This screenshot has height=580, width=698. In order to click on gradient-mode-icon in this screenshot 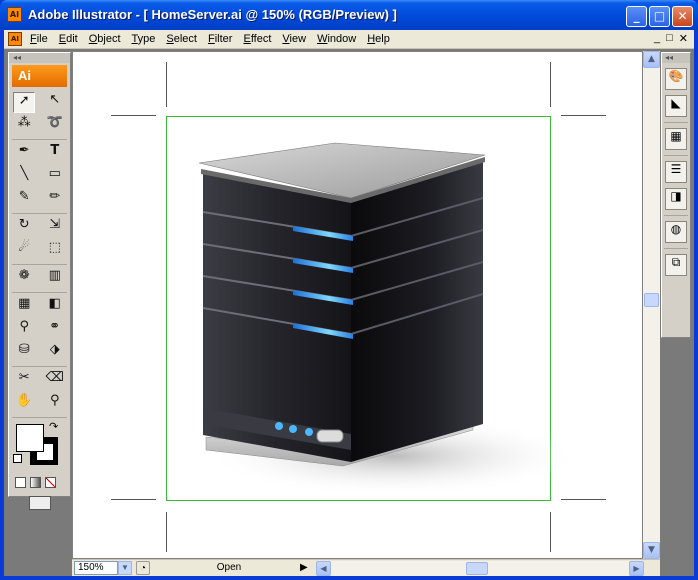, I will do `click(35, 482)`.